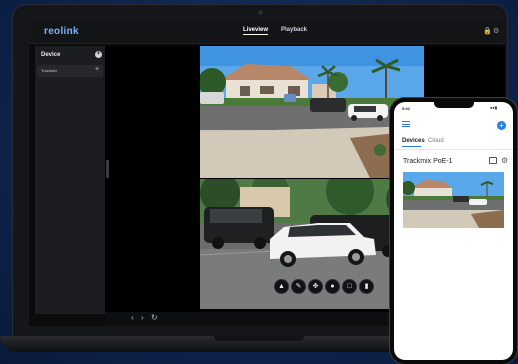 The width and height of the screenshot is (518, 364). I want to click on sidebar-header: Device, so click(51, 55).